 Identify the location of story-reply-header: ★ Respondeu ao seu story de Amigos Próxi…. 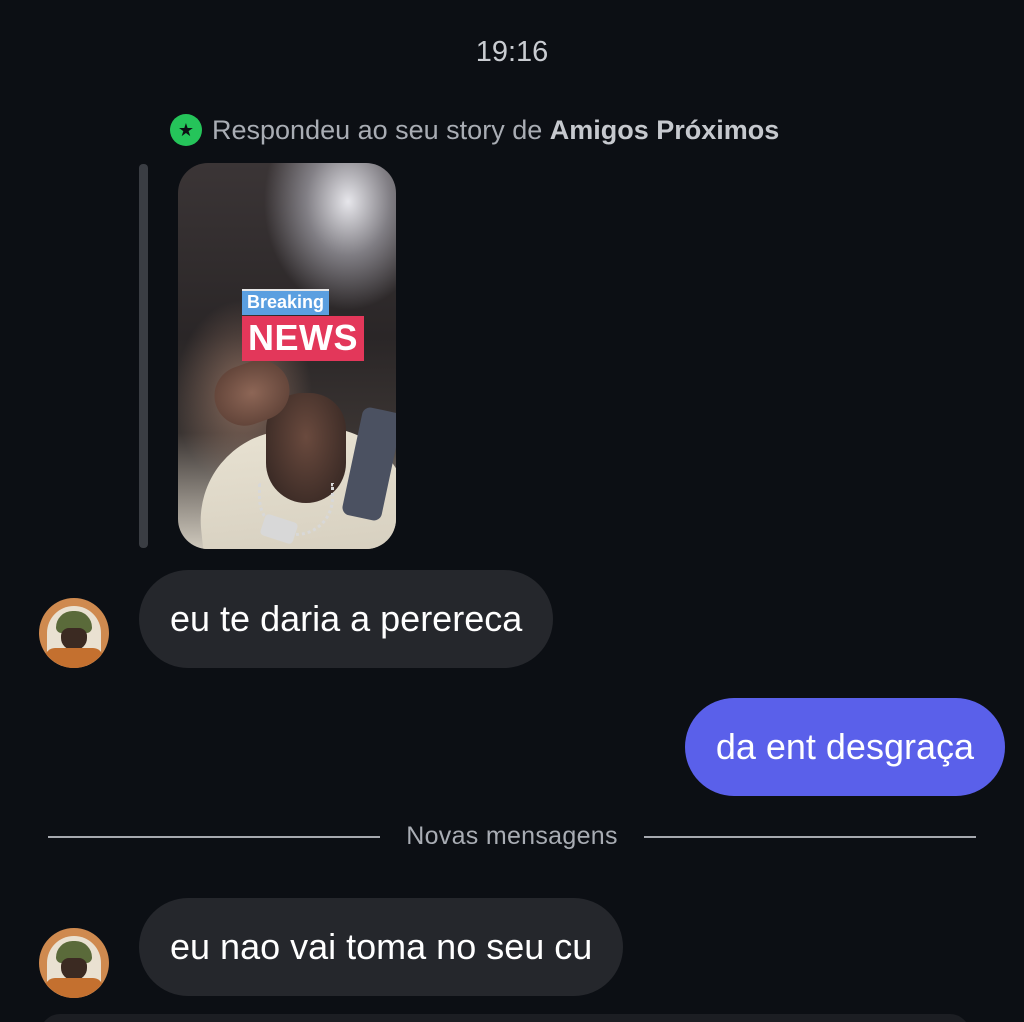
(474, 130).